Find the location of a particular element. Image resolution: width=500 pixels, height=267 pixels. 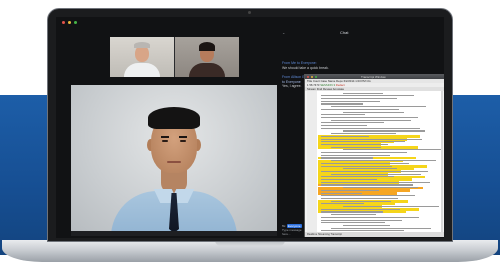

chat-title: Chat is located at coordinates (344, 32).